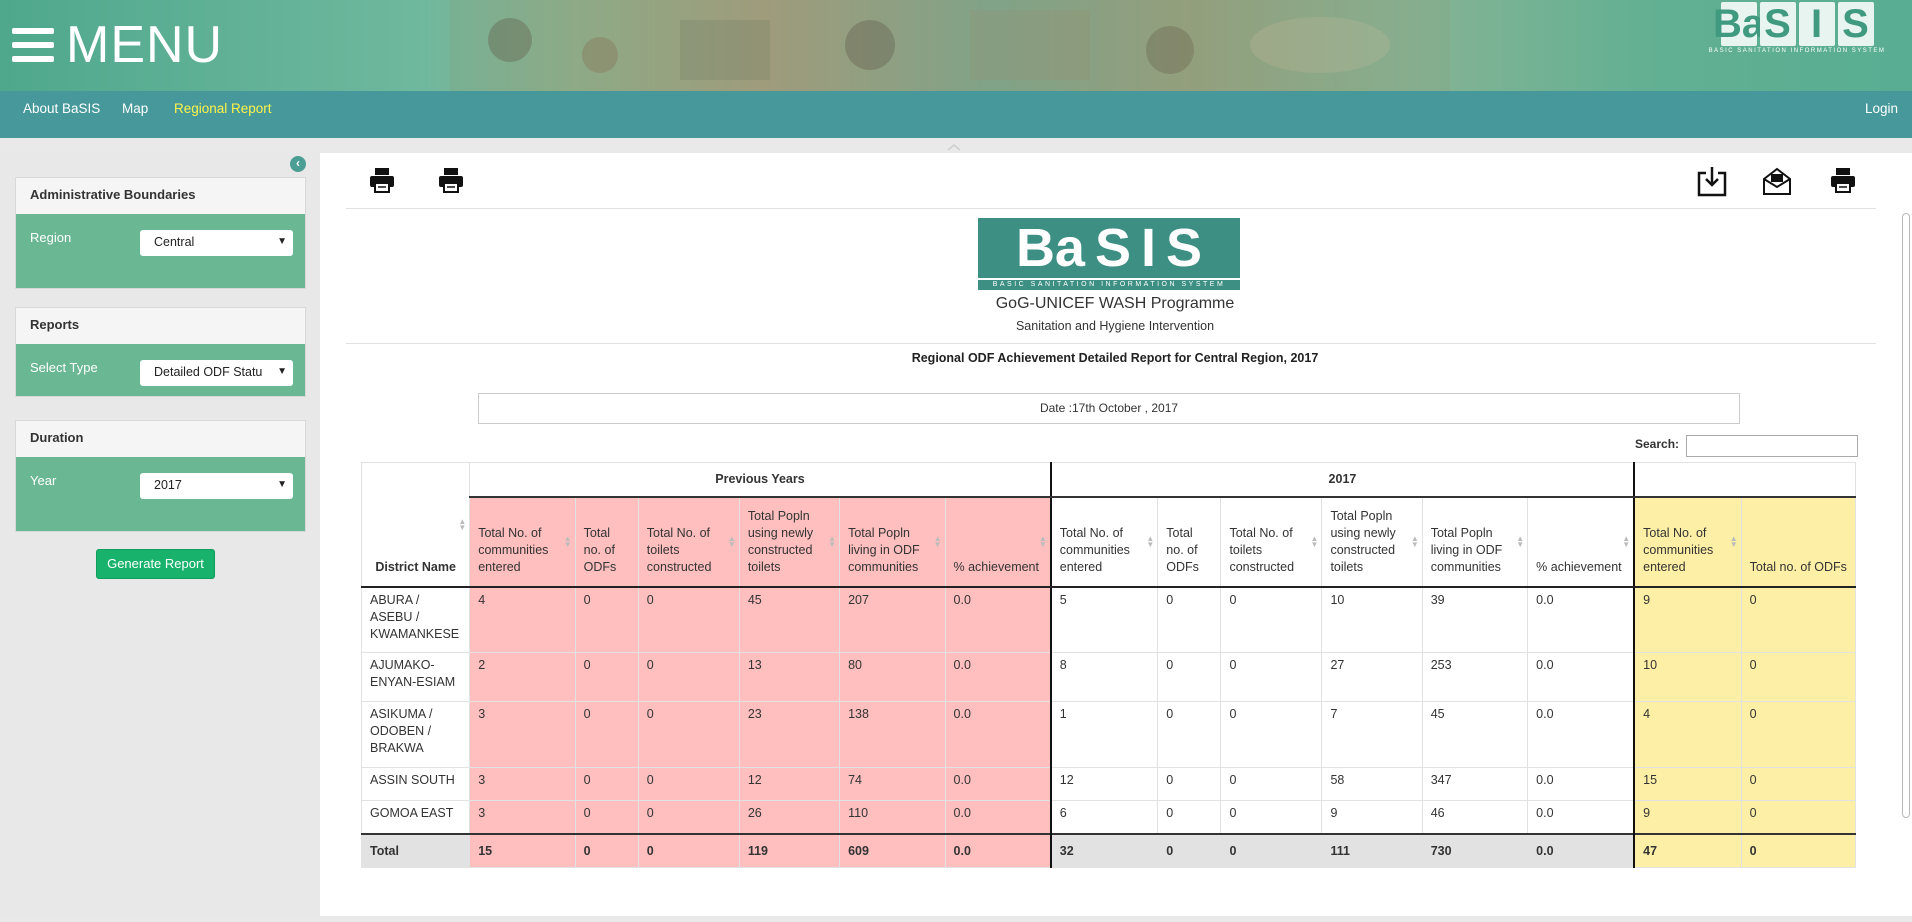  Describe the element at coordinates (789, 817) in the screenshot. I see `data-cell: 26` at that location.